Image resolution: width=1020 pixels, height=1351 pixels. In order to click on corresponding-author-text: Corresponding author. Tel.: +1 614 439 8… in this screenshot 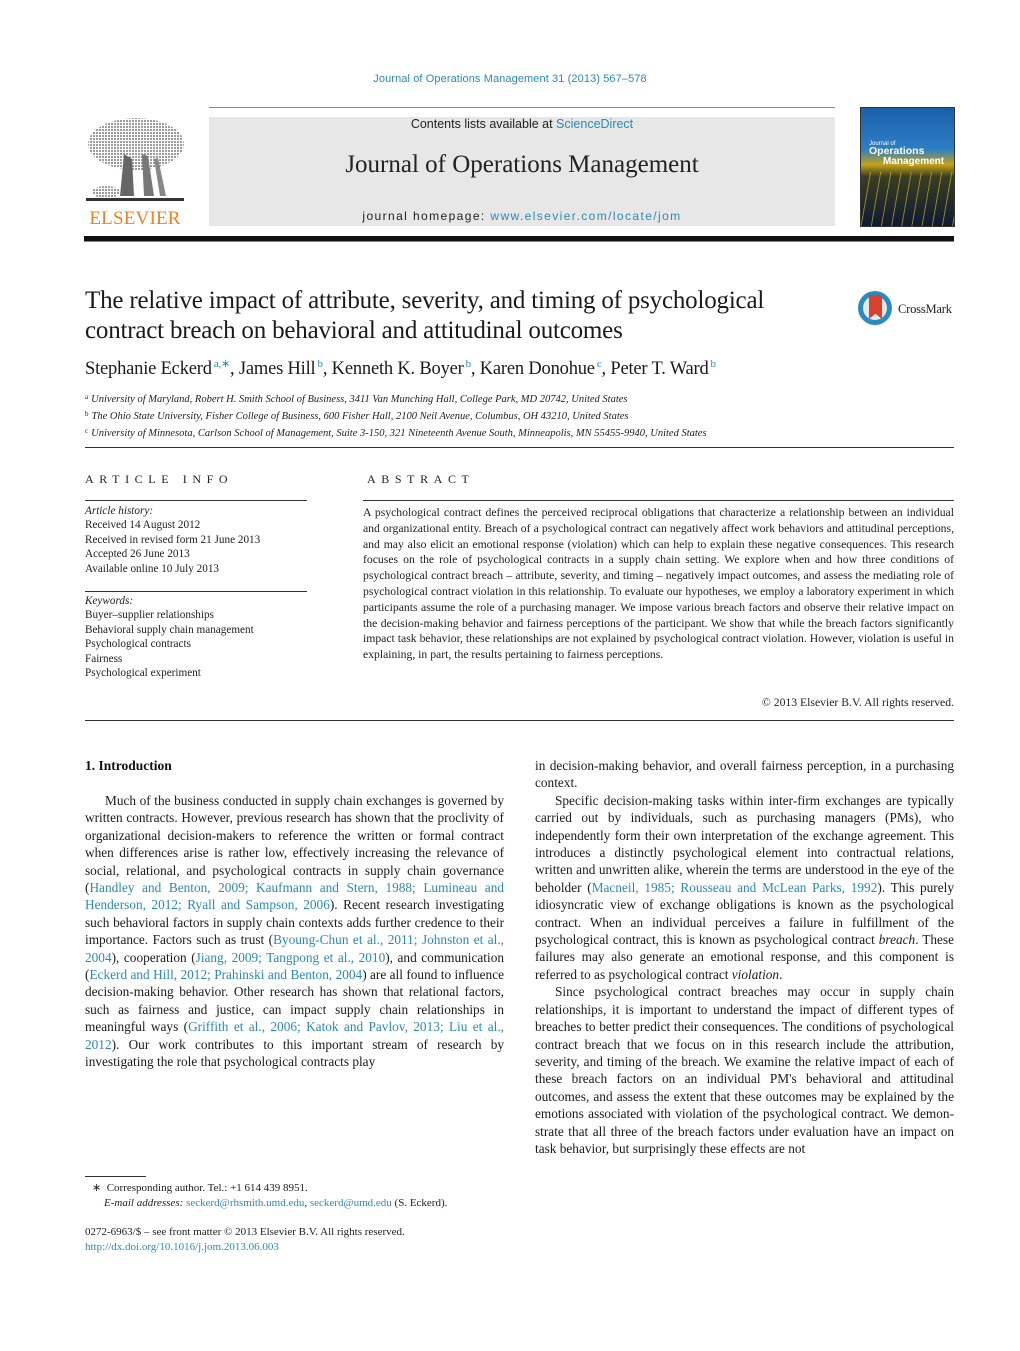, I will do `click(207, 1188)`.